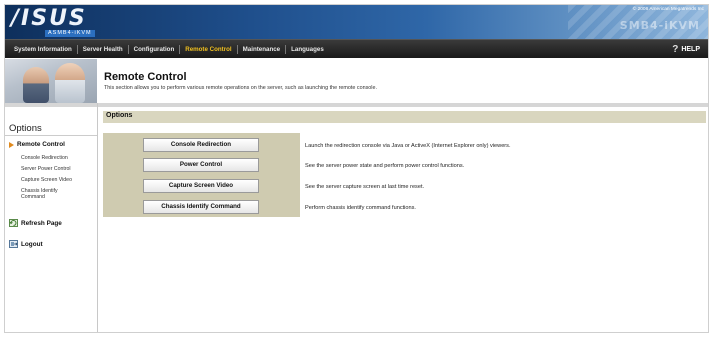  What do you see at coordinates (307, 49) in the screenshot?
I see `nav-languages: Languages` at bounding box center [307, 49].